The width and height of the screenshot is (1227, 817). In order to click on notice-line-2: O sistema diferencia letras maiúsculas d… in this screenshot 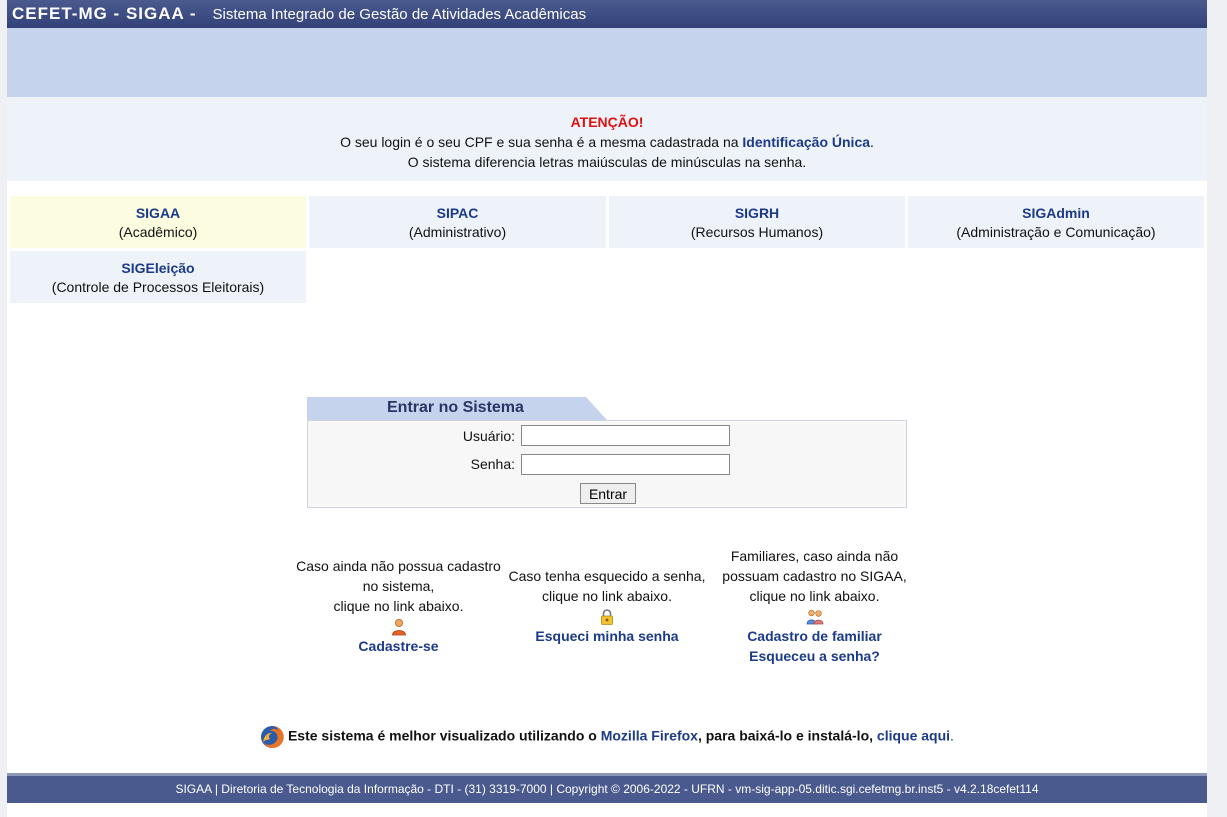, I will do `click(607, 162)`.